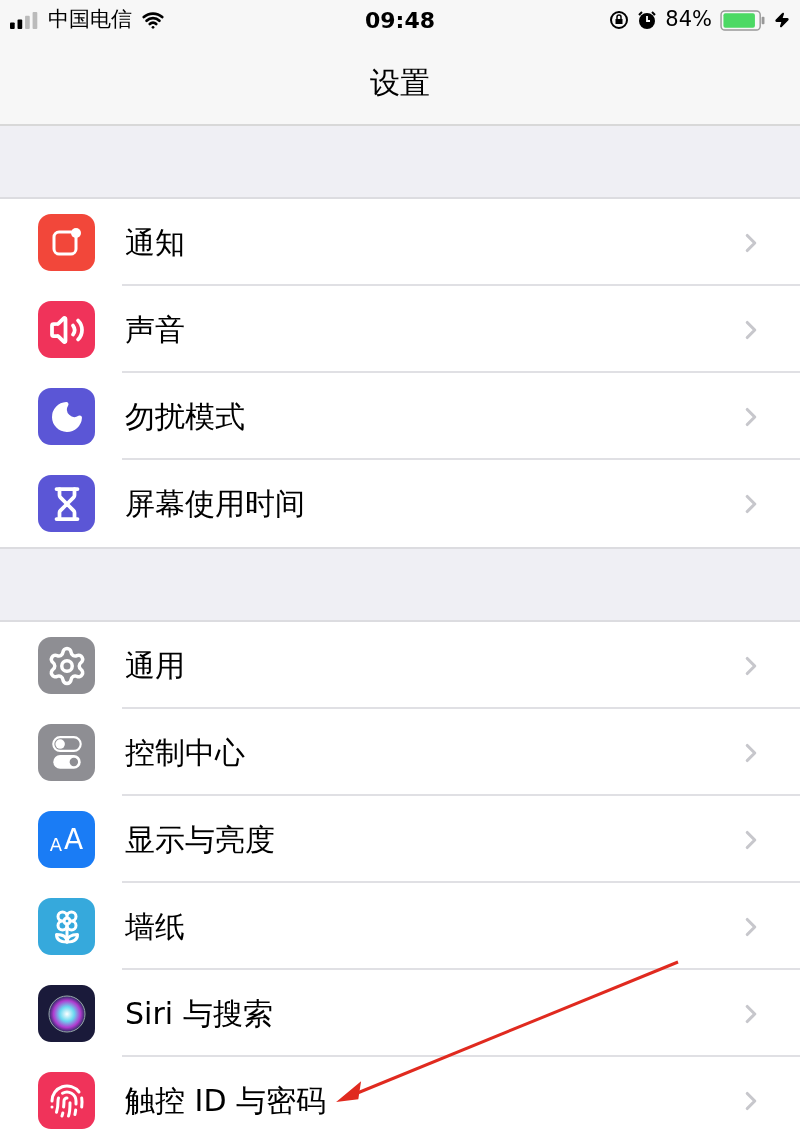  I want to click on alarm-icon, so click(647, 20).